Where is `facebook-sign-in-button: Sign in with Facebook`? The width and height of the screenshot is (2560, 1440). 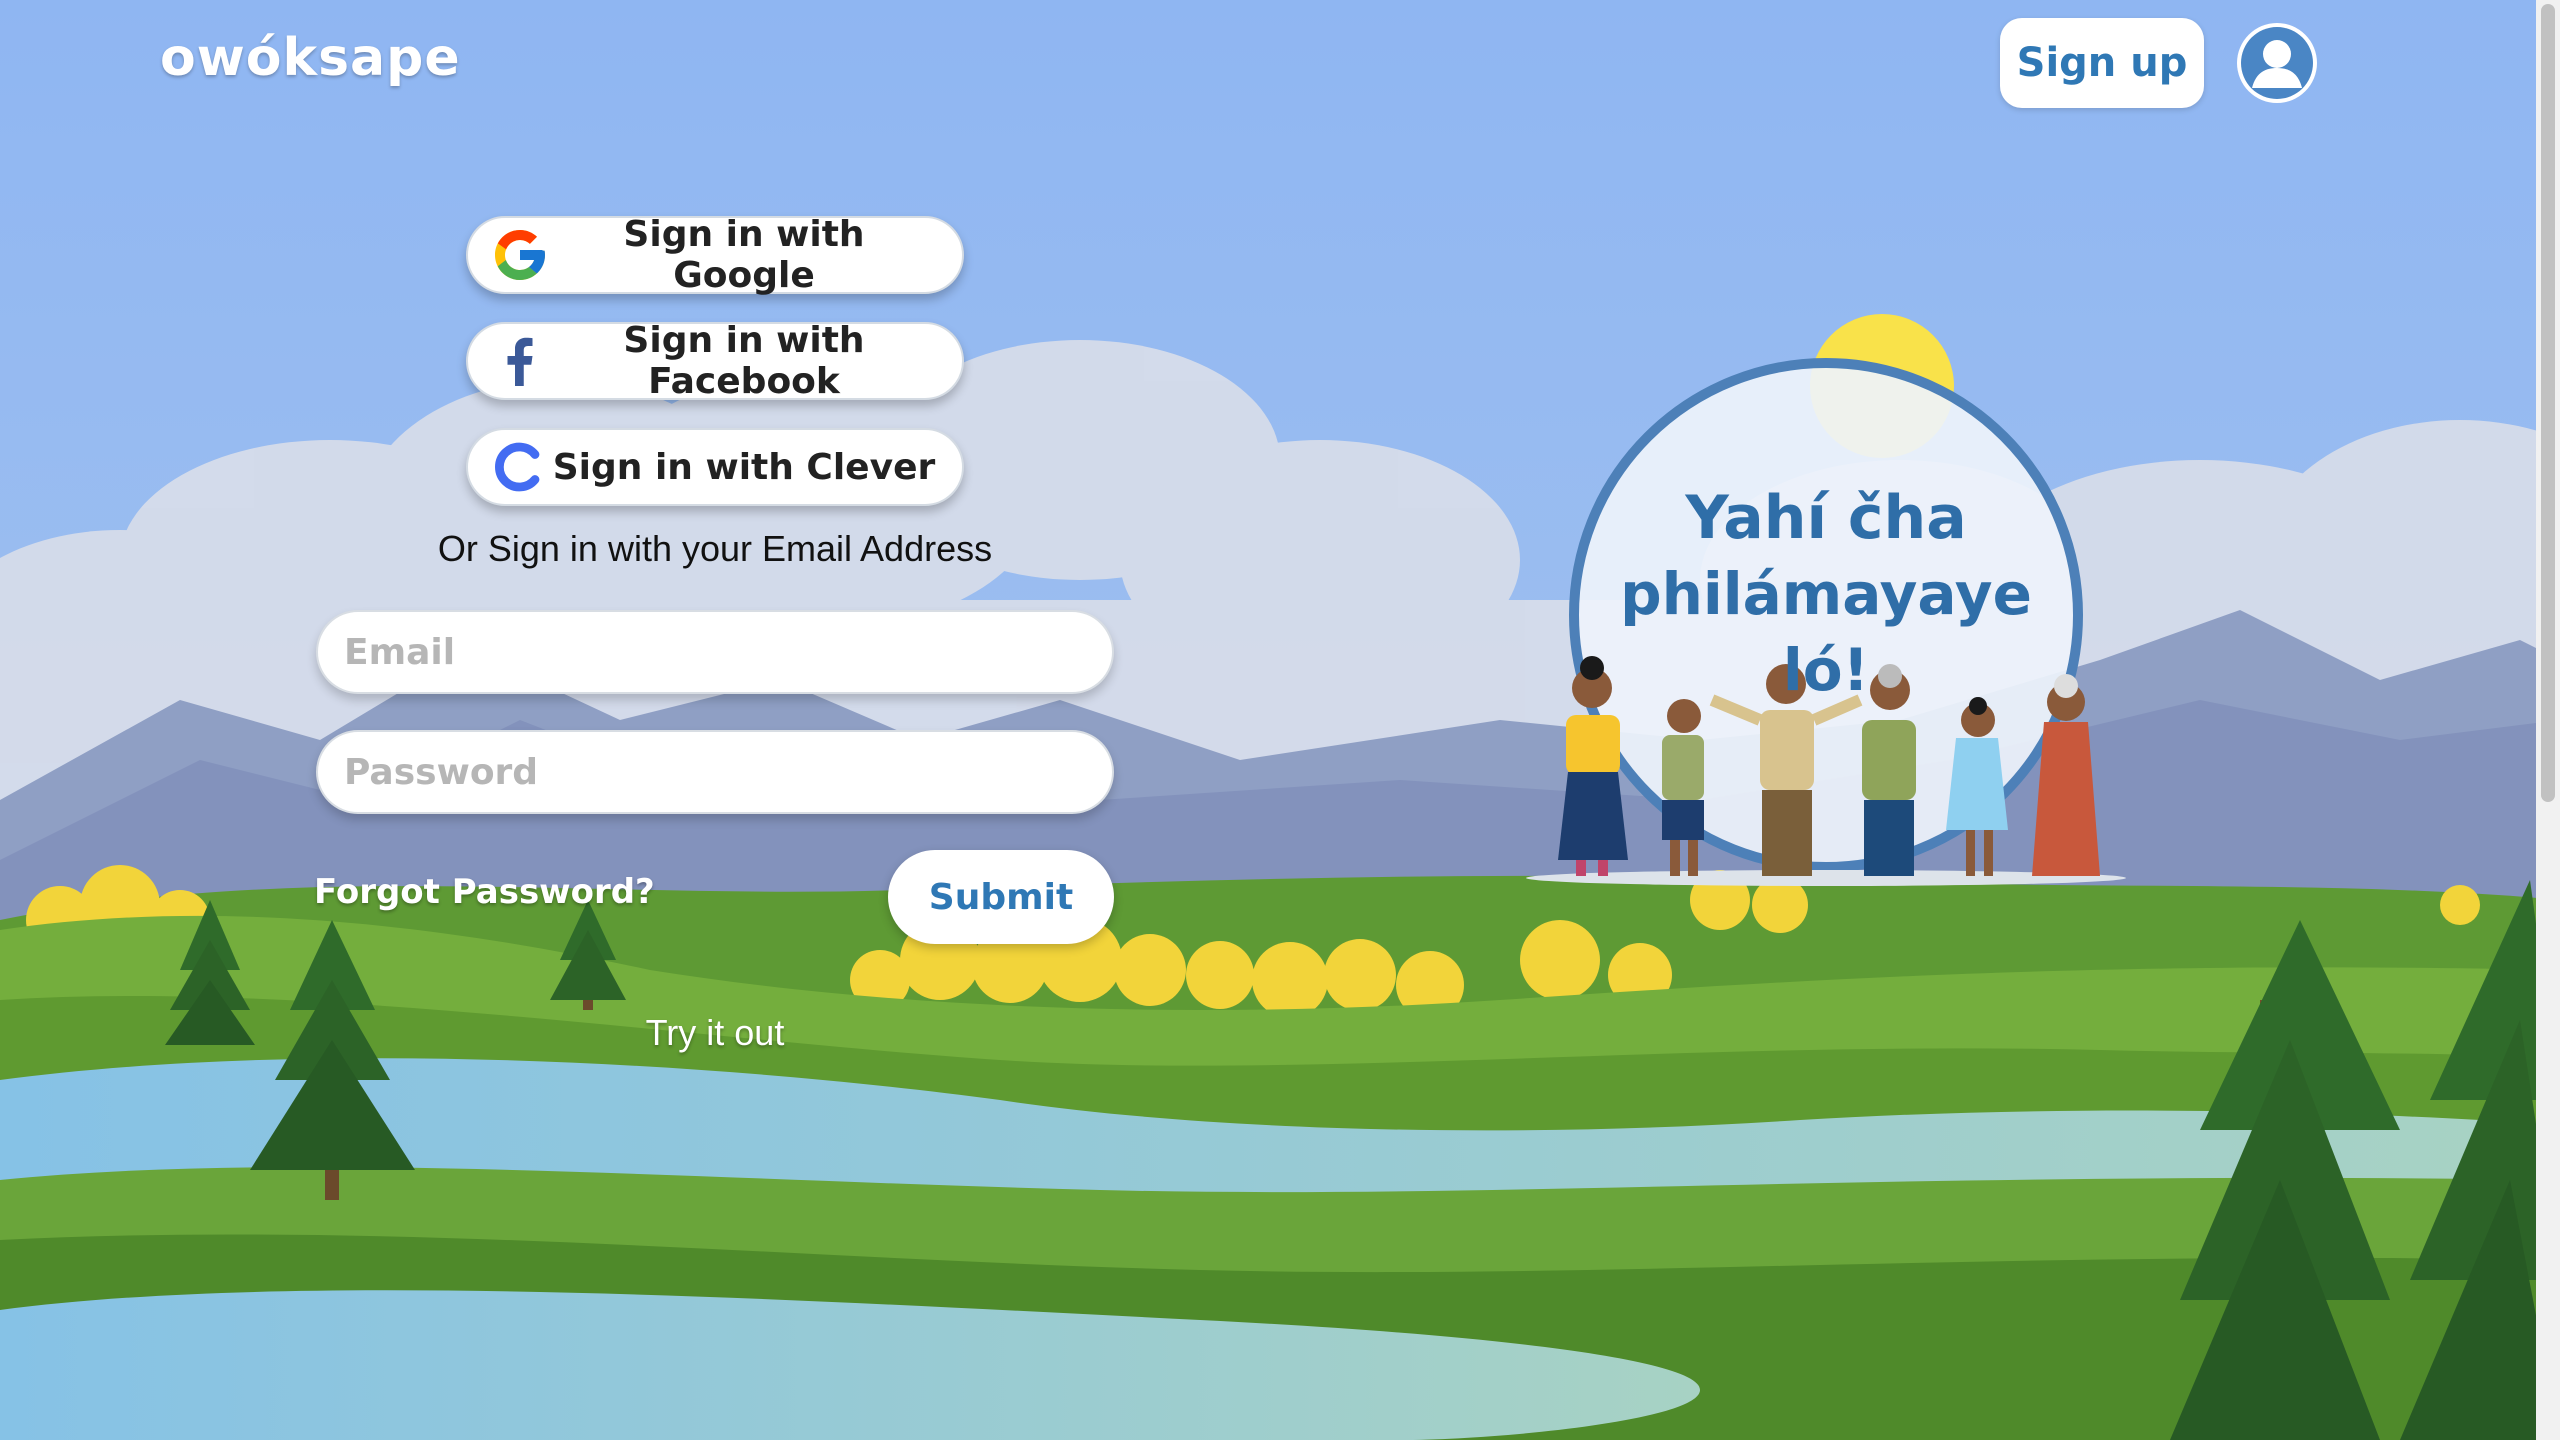 facebook-sign-in-button: Sign in with Facebook is located at coordinates (715, 361).